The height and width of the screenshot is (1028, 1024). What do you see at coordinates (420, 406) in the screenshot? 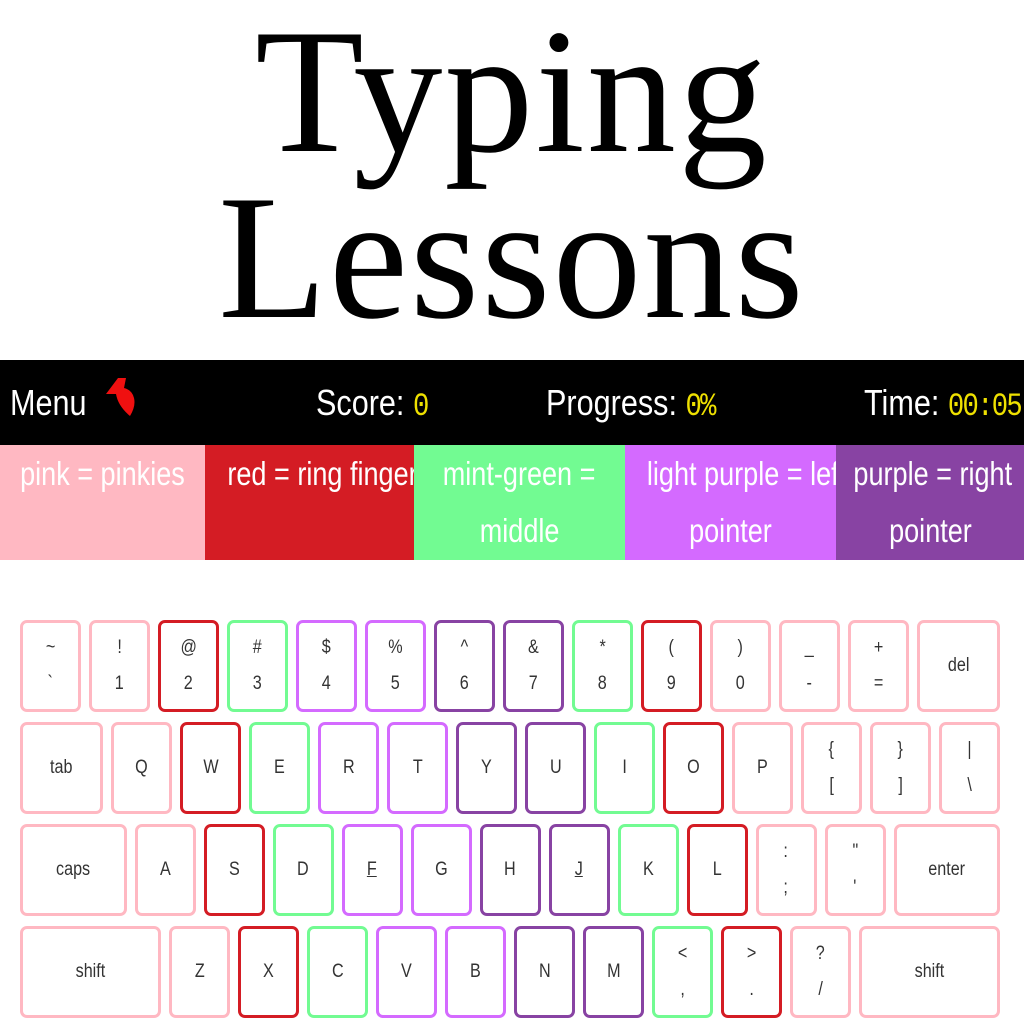
I see `score-value: 0` at bounding box center [420, 406].